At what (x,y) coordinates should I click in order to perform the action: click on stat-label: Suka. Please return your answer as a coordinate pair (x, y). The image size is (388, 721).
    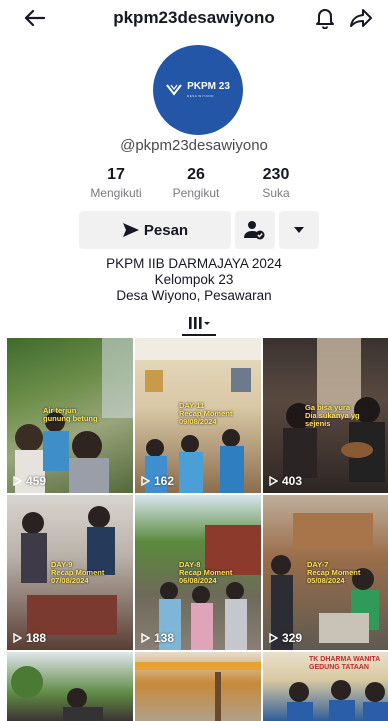
    Looking at the image, I should click on (276, 193).